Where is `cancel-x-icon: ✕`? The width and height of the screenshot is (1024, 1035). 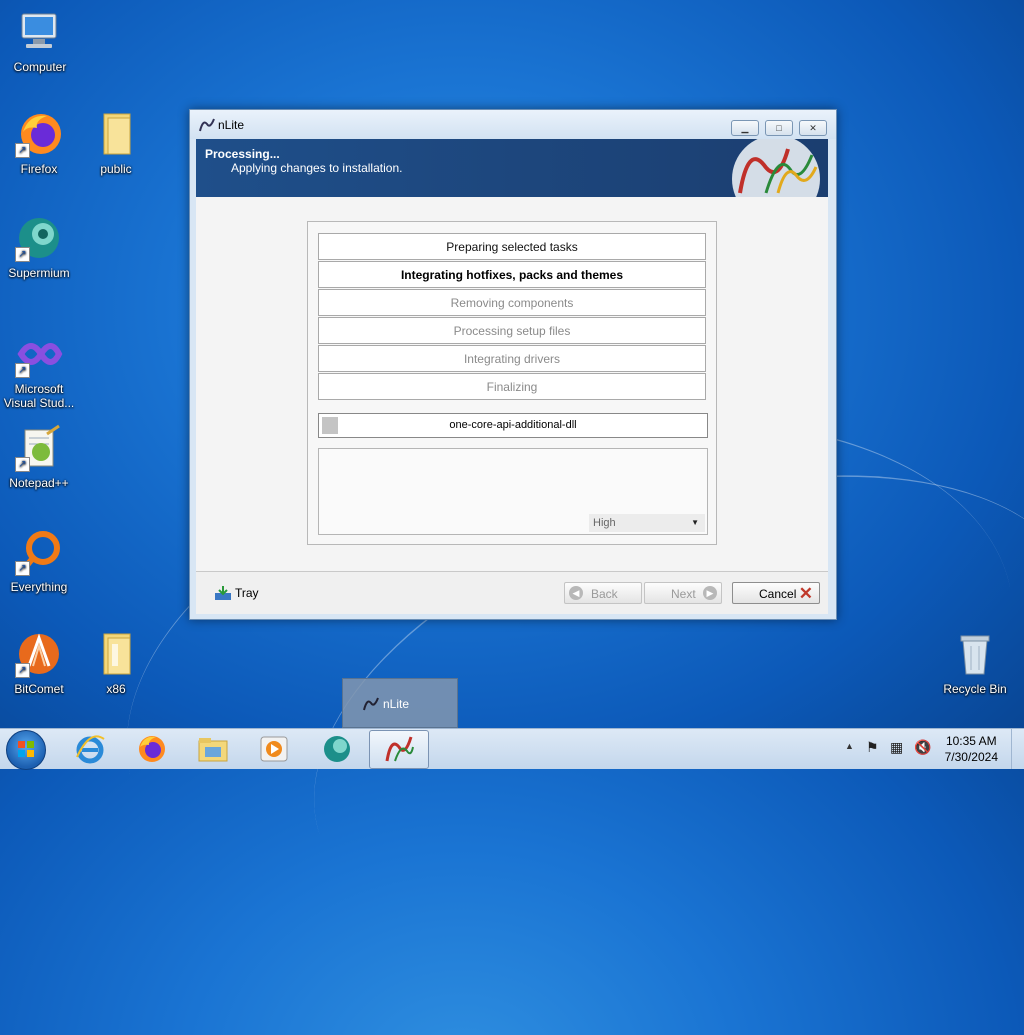 cancel-x-icon: ✕ is located at coordinates (805, 593).